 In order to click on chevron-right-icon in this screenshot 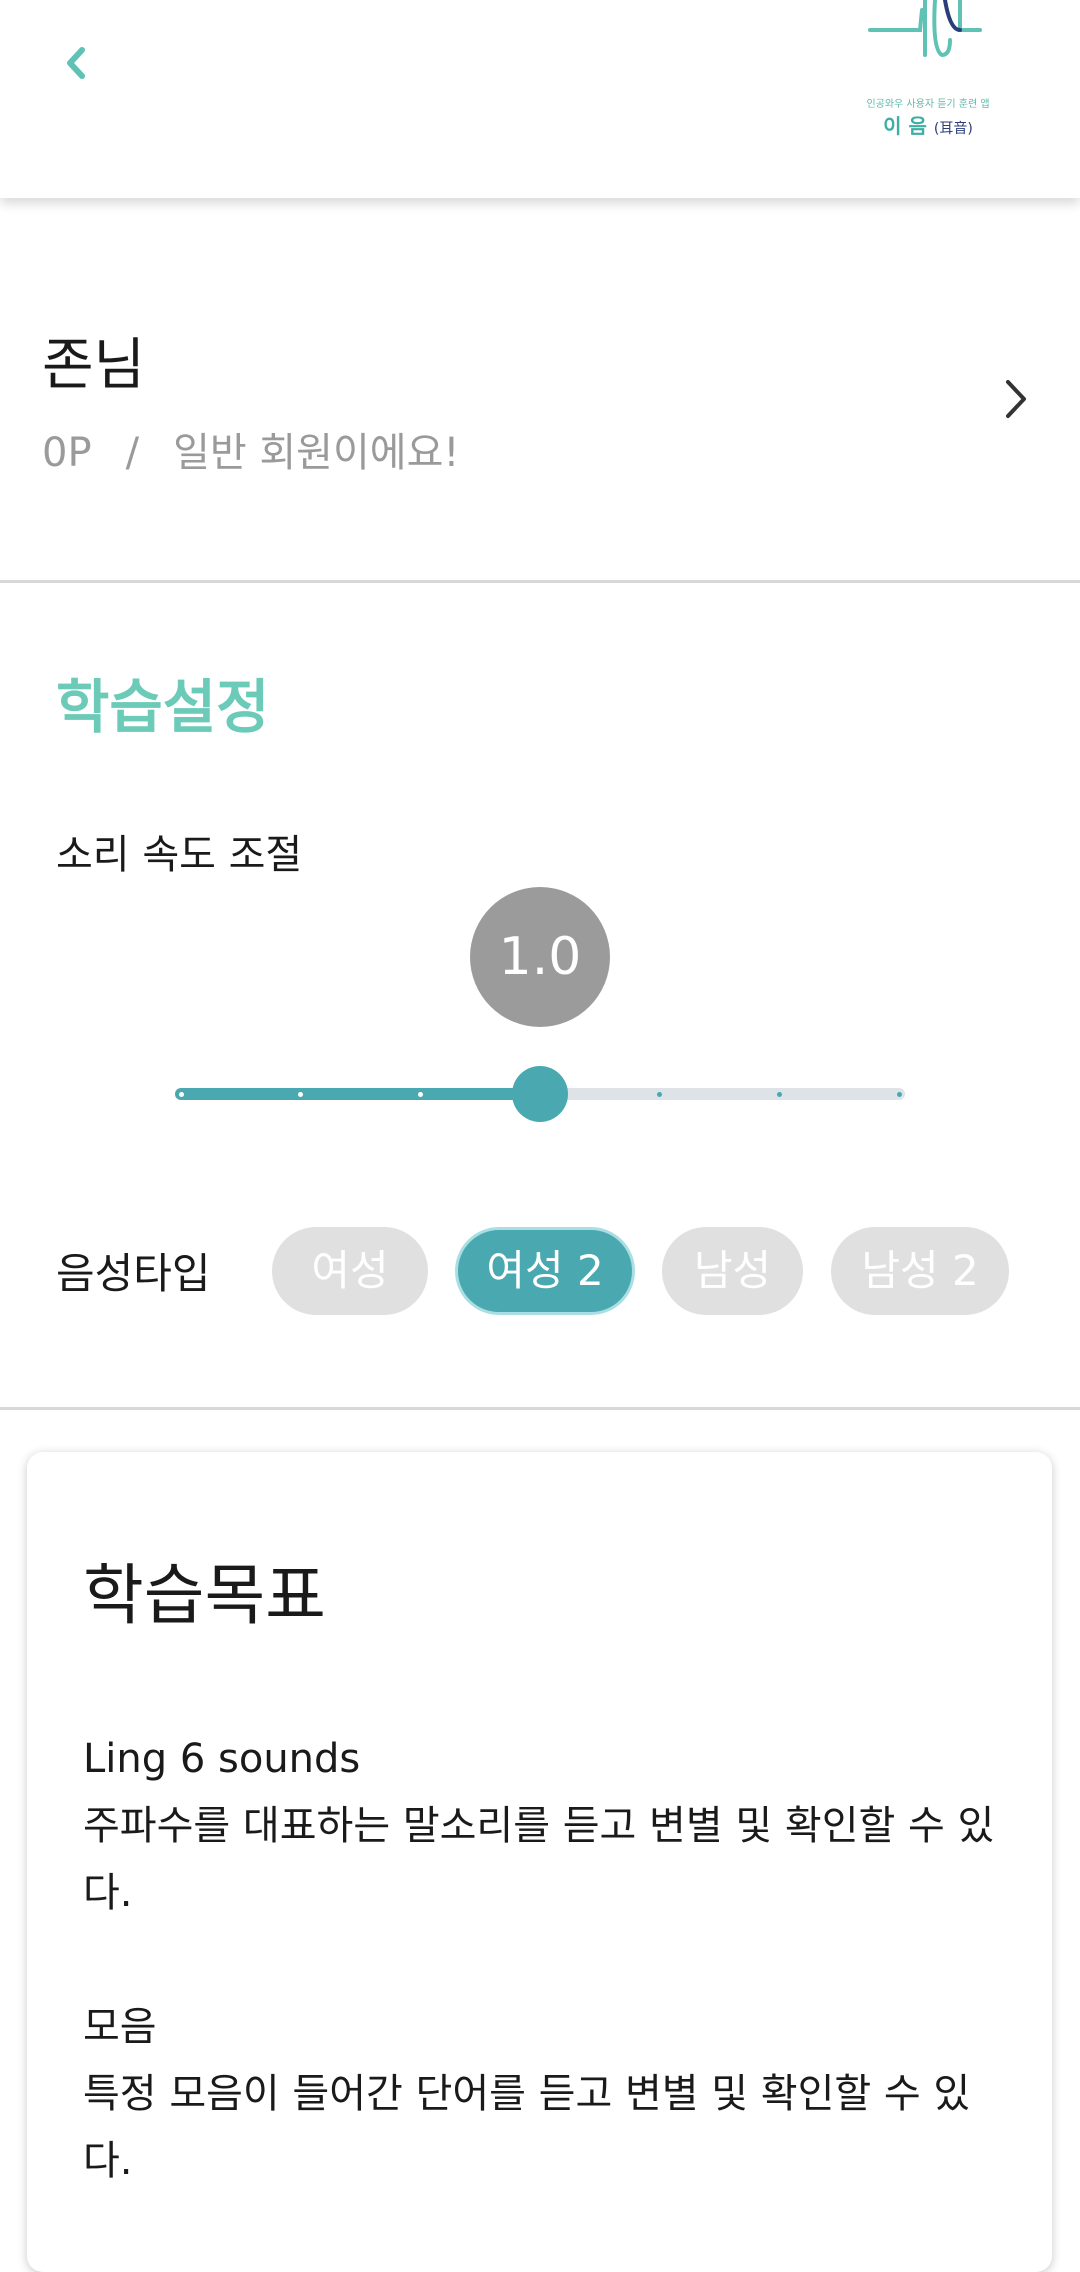, I will do `click(1016, 399)`.